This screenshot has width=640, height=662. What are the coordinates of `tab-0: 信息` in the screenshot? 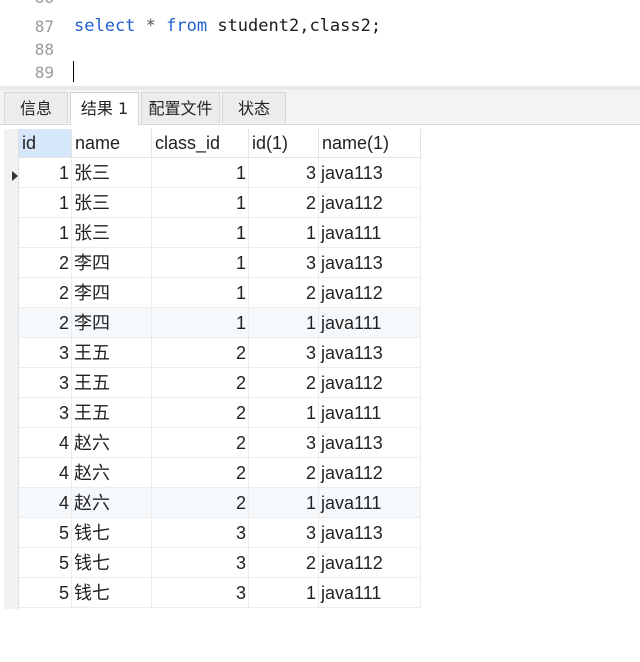 It's located at (36, 107).